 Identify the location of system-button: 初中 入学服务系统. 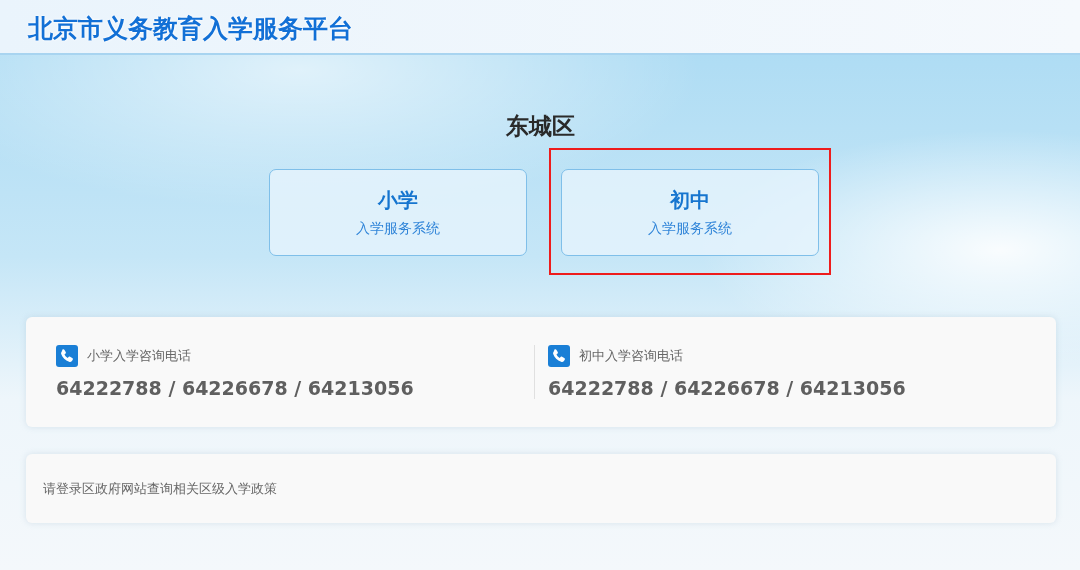
(690, 212).